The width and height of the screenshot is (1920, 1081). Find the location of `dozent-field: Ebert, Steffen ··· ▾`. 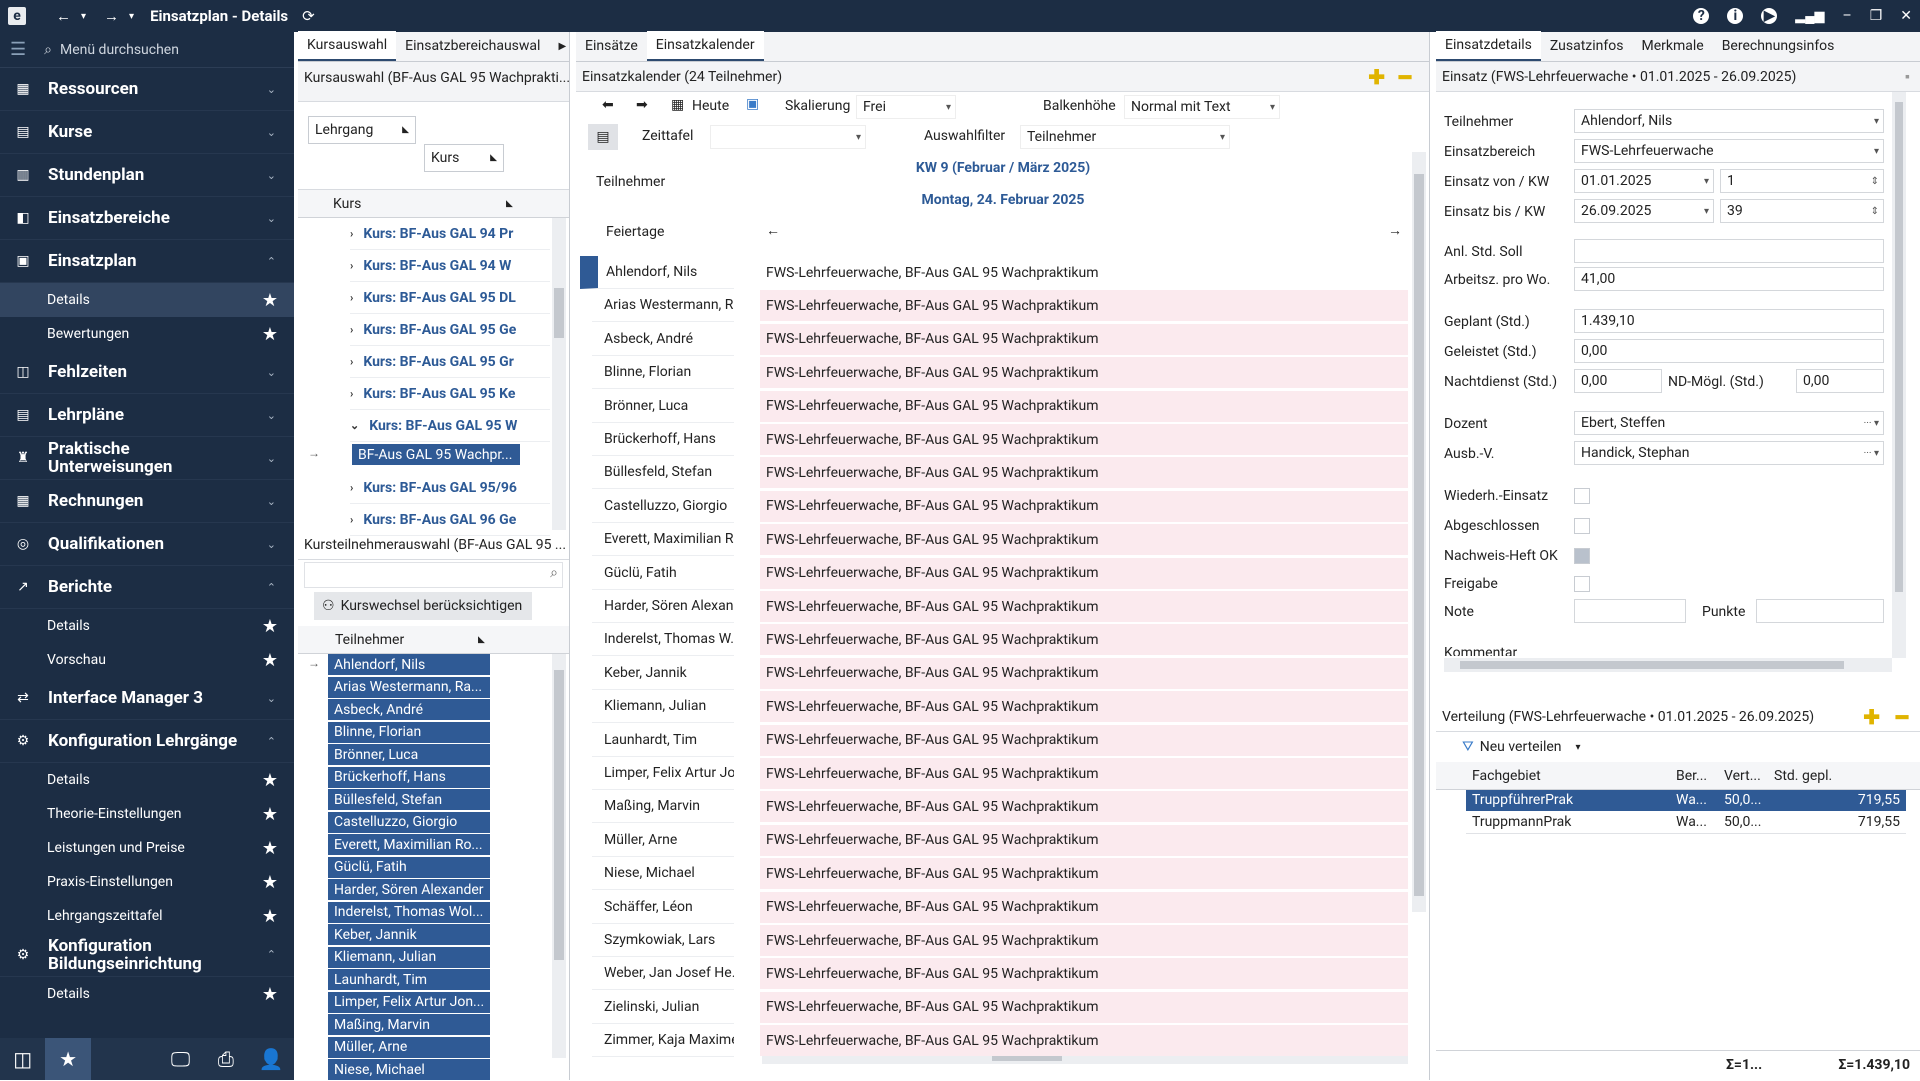

dozent-field: Ebert, Steffen ··· ▾ is located at coordinates (1729, 423).